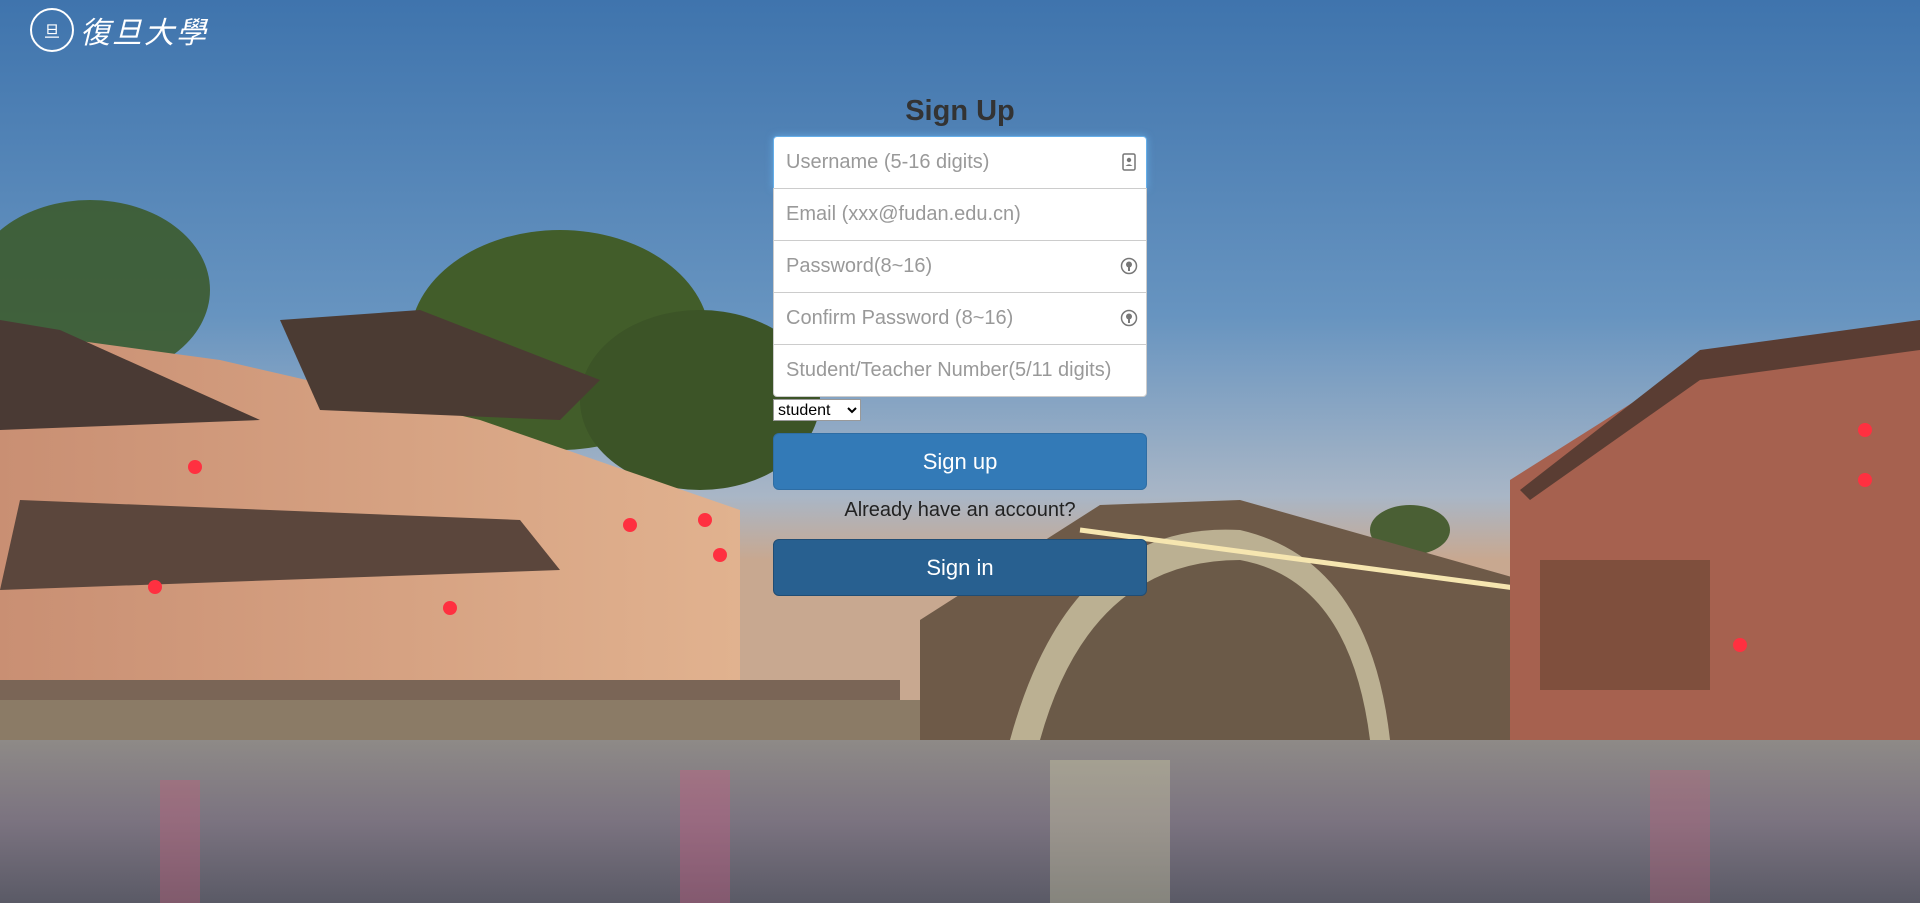  I want to click on student-teacher-number-input, so click(960, 370).